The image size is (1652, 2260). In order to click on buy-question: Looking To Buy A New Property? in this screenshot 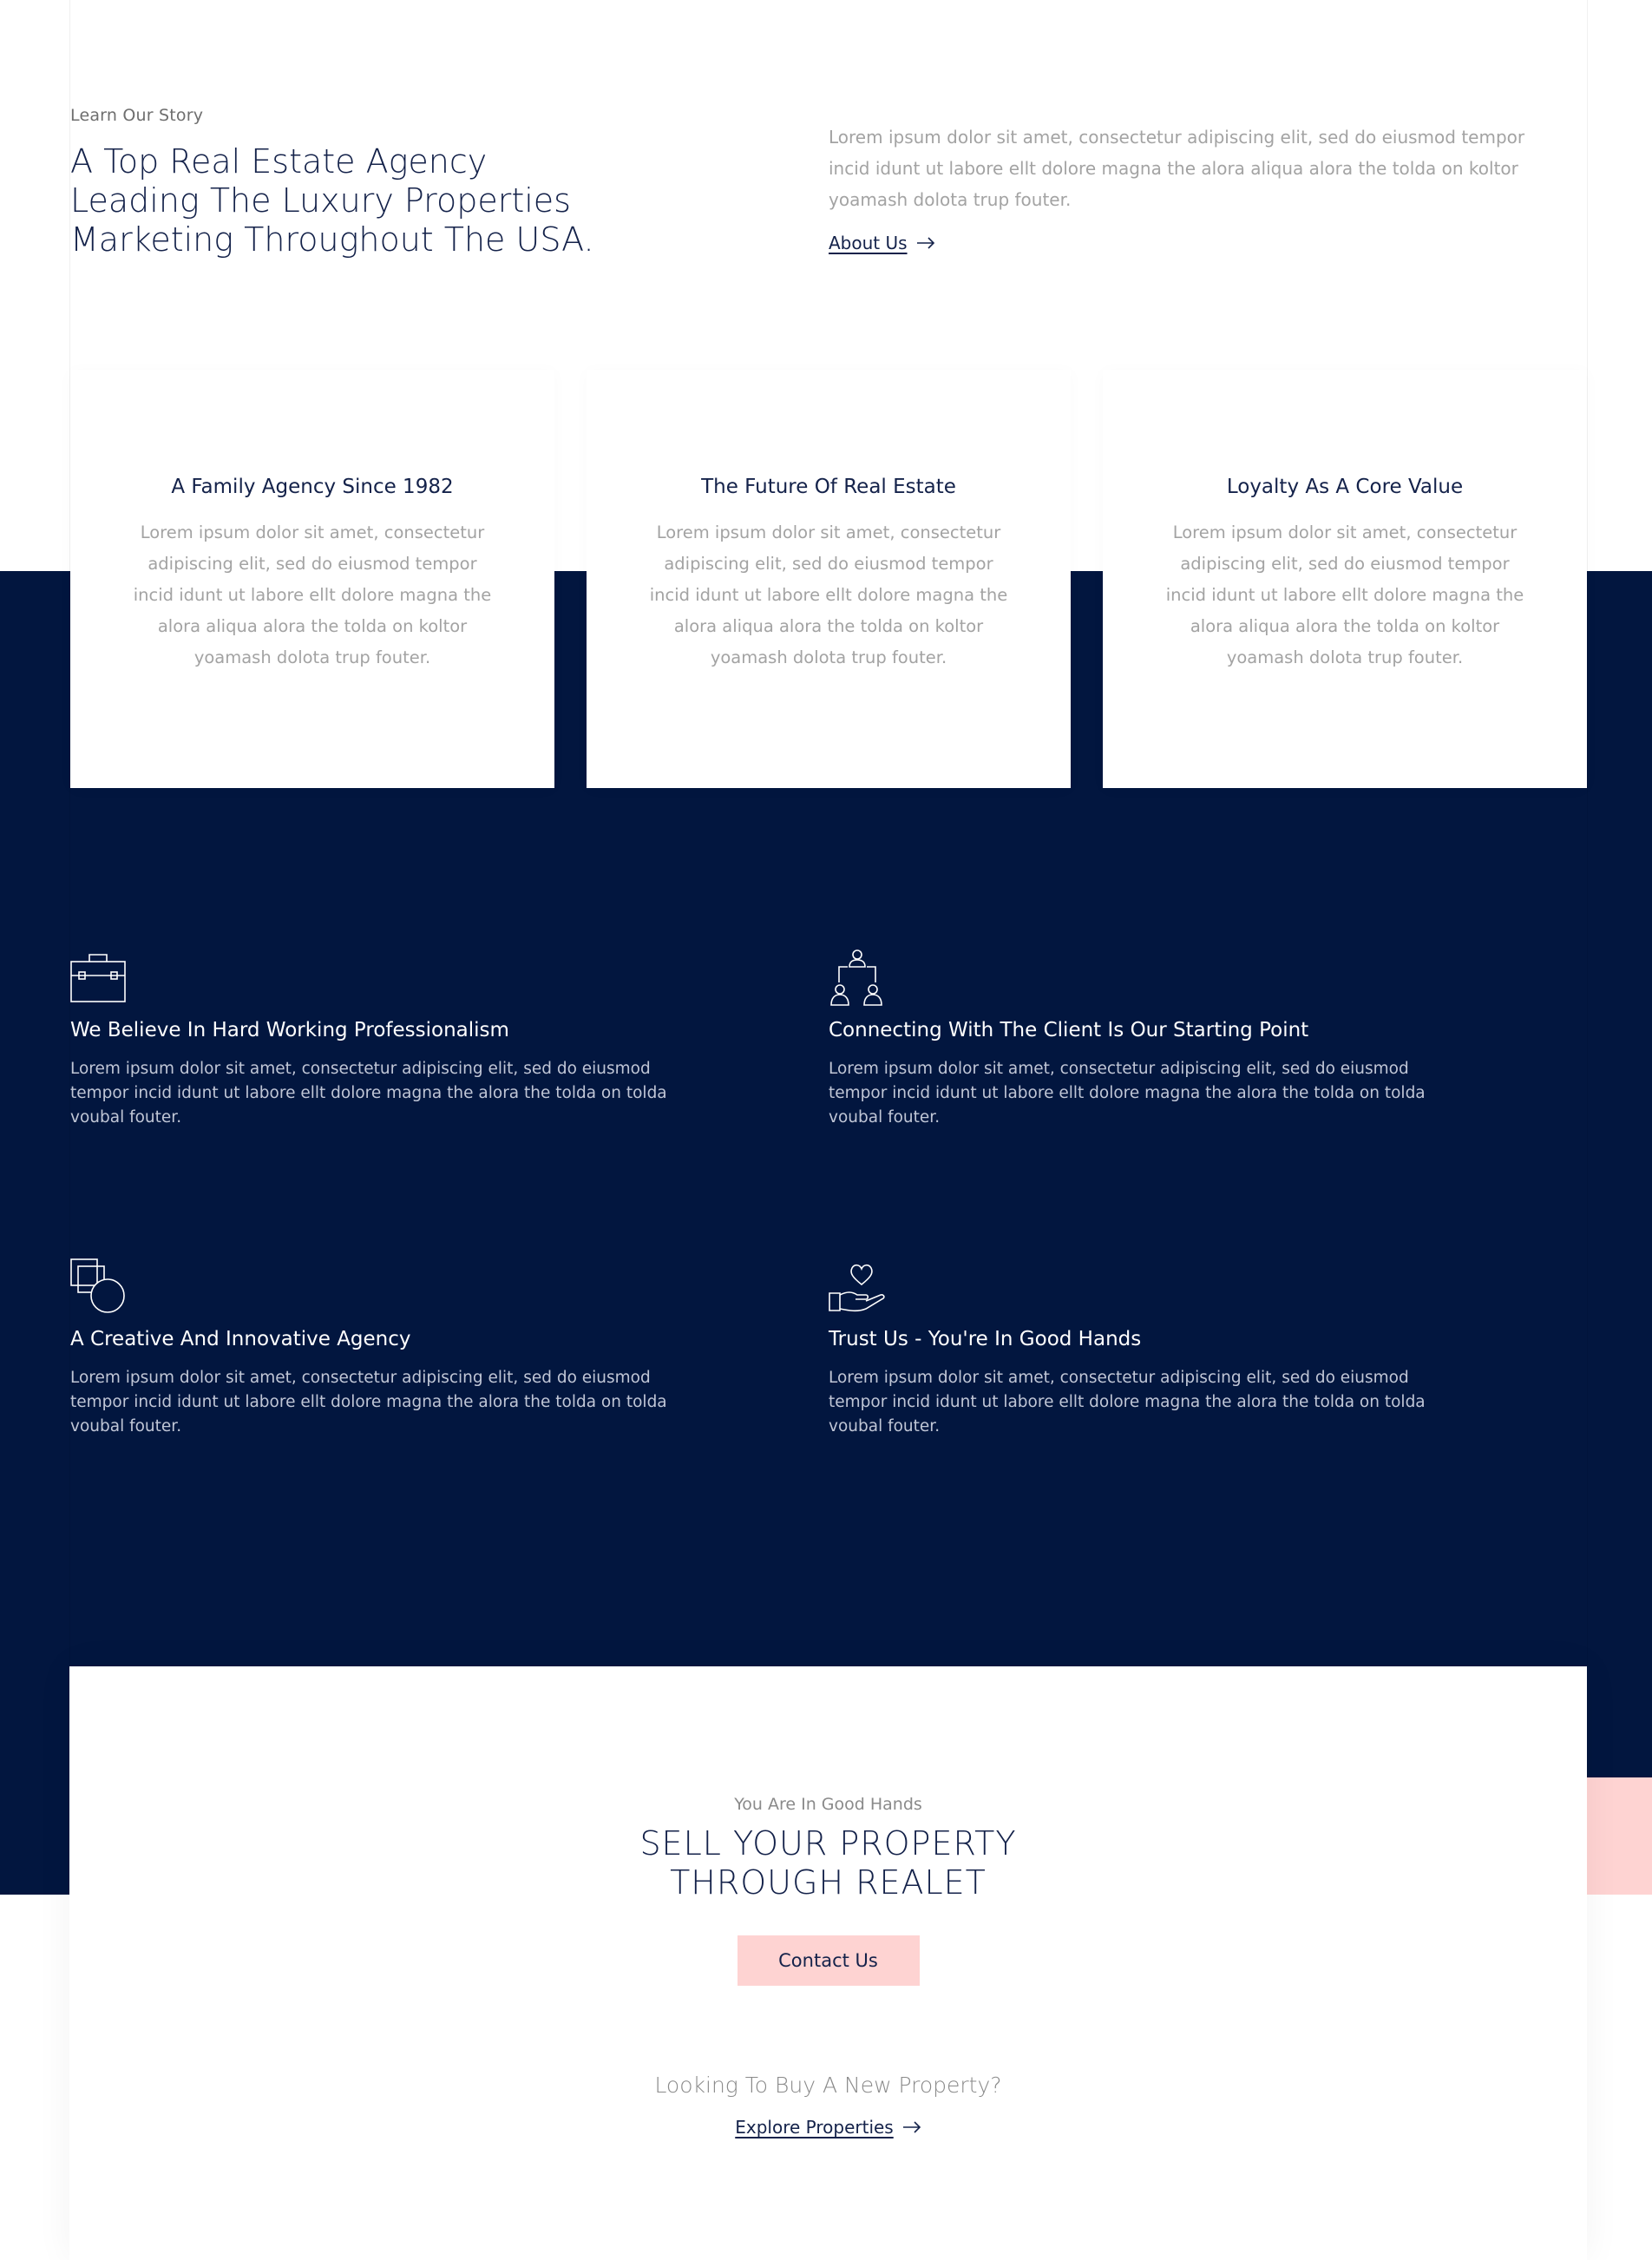, I will do `click(828, 2085)`.